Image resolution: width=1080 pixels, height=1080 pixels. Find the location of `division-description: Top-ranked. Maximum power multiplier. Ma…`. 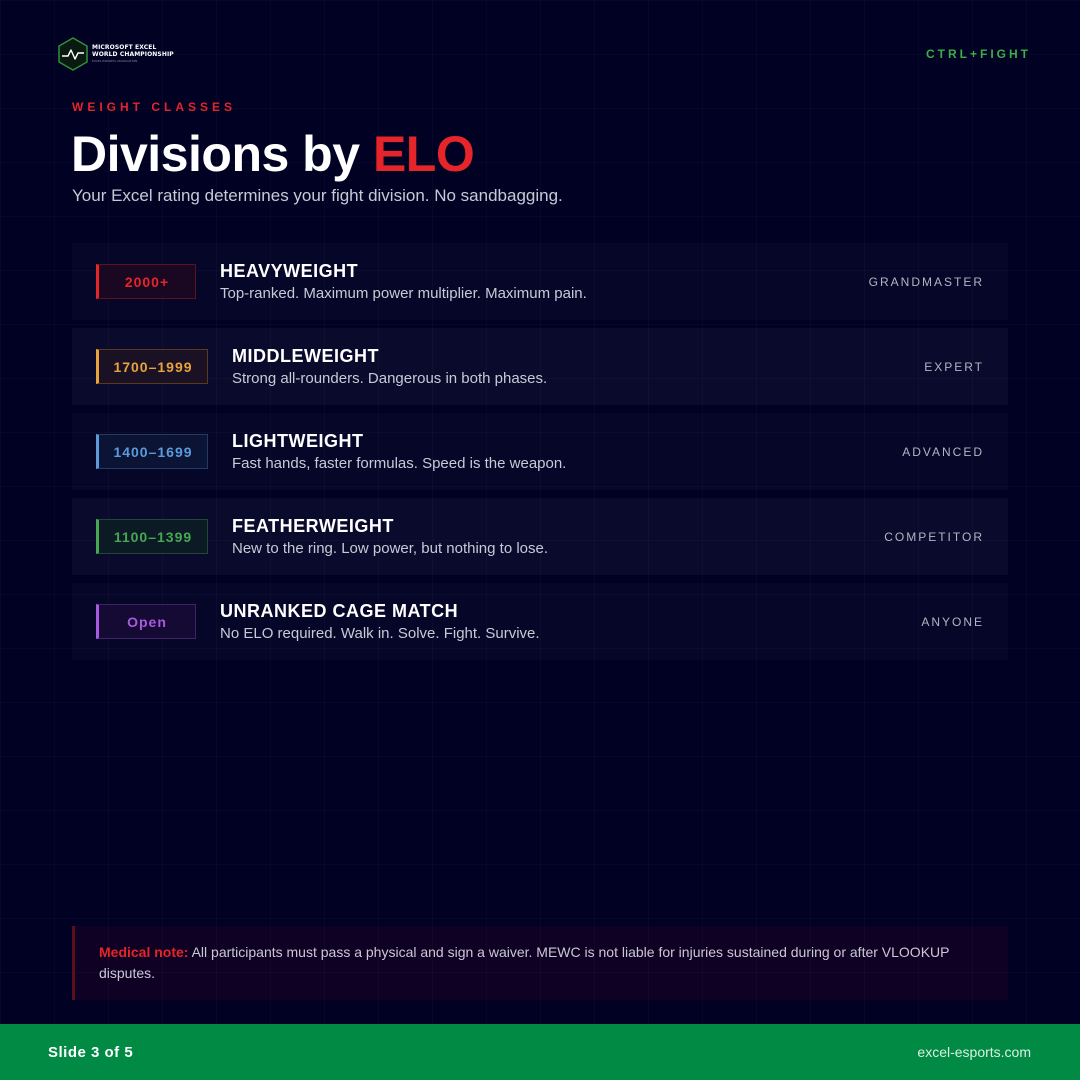

division-description: Top-ranked. Maximum power multiplier. Ma… is located at coordinates (403, 293).